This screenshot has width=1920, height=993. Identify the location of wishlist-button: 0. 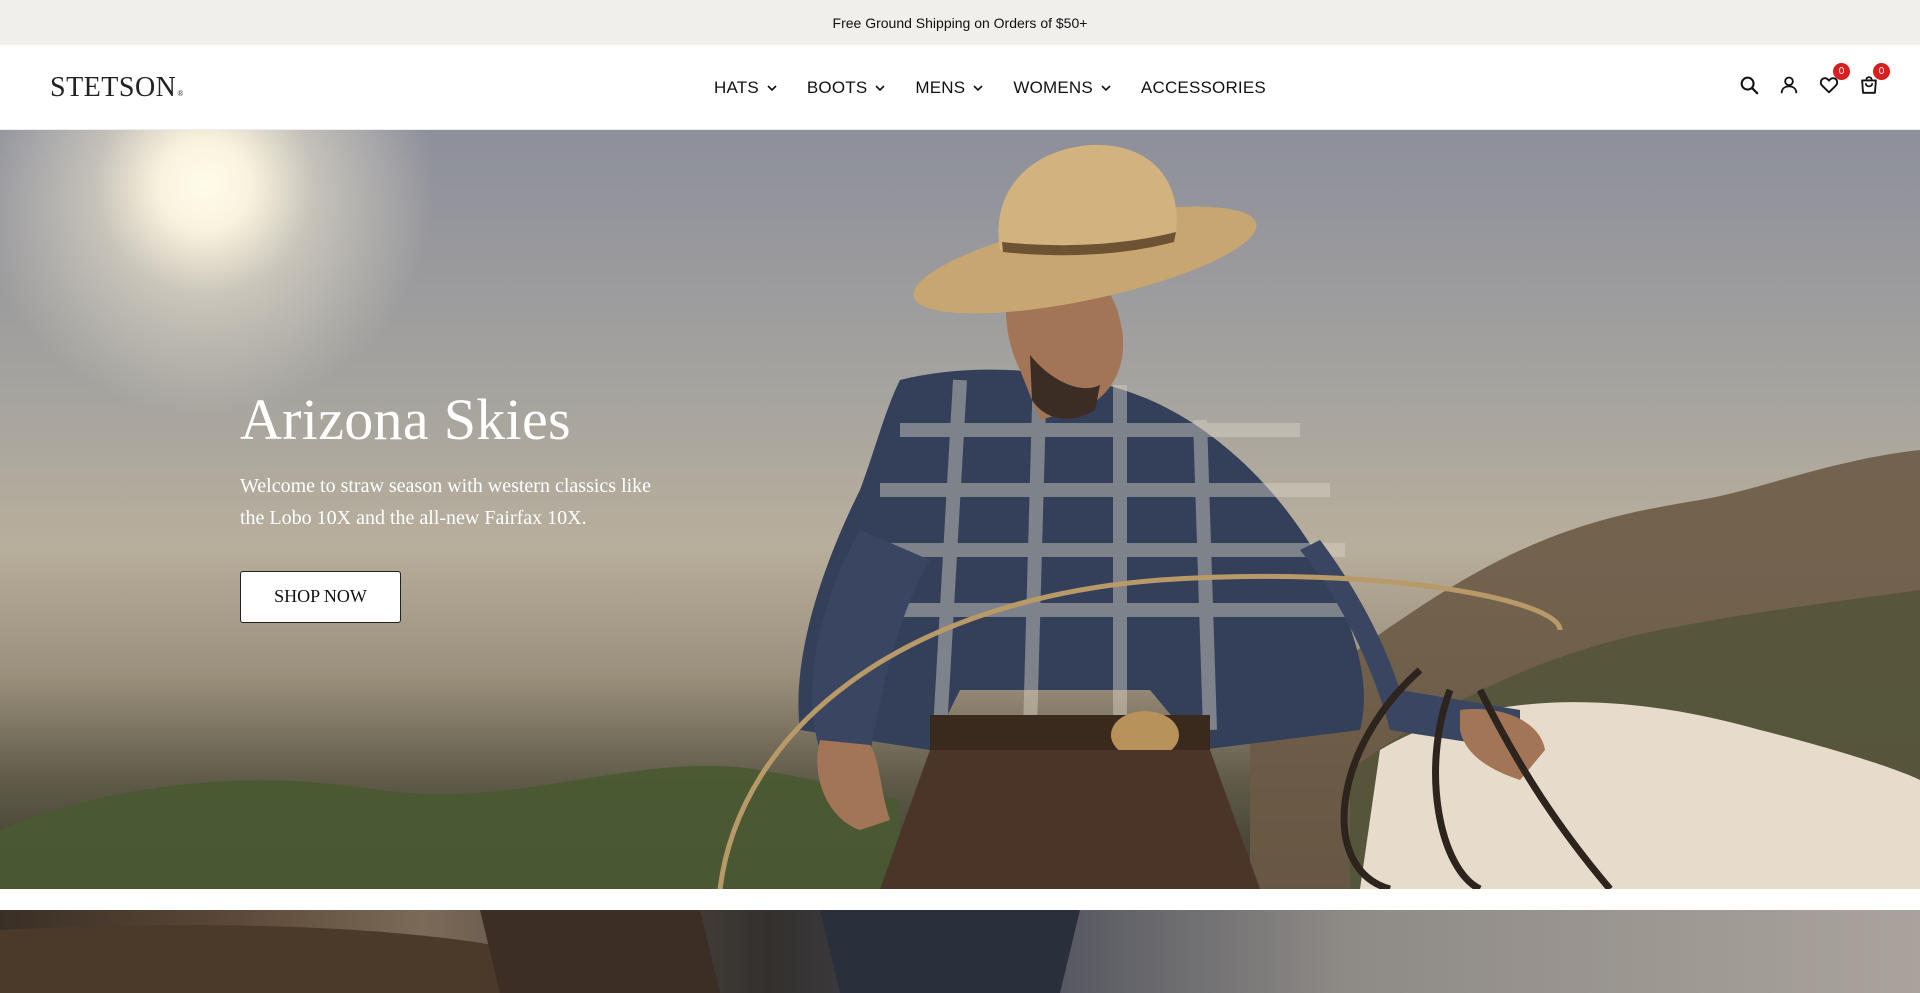
(1833, 80).